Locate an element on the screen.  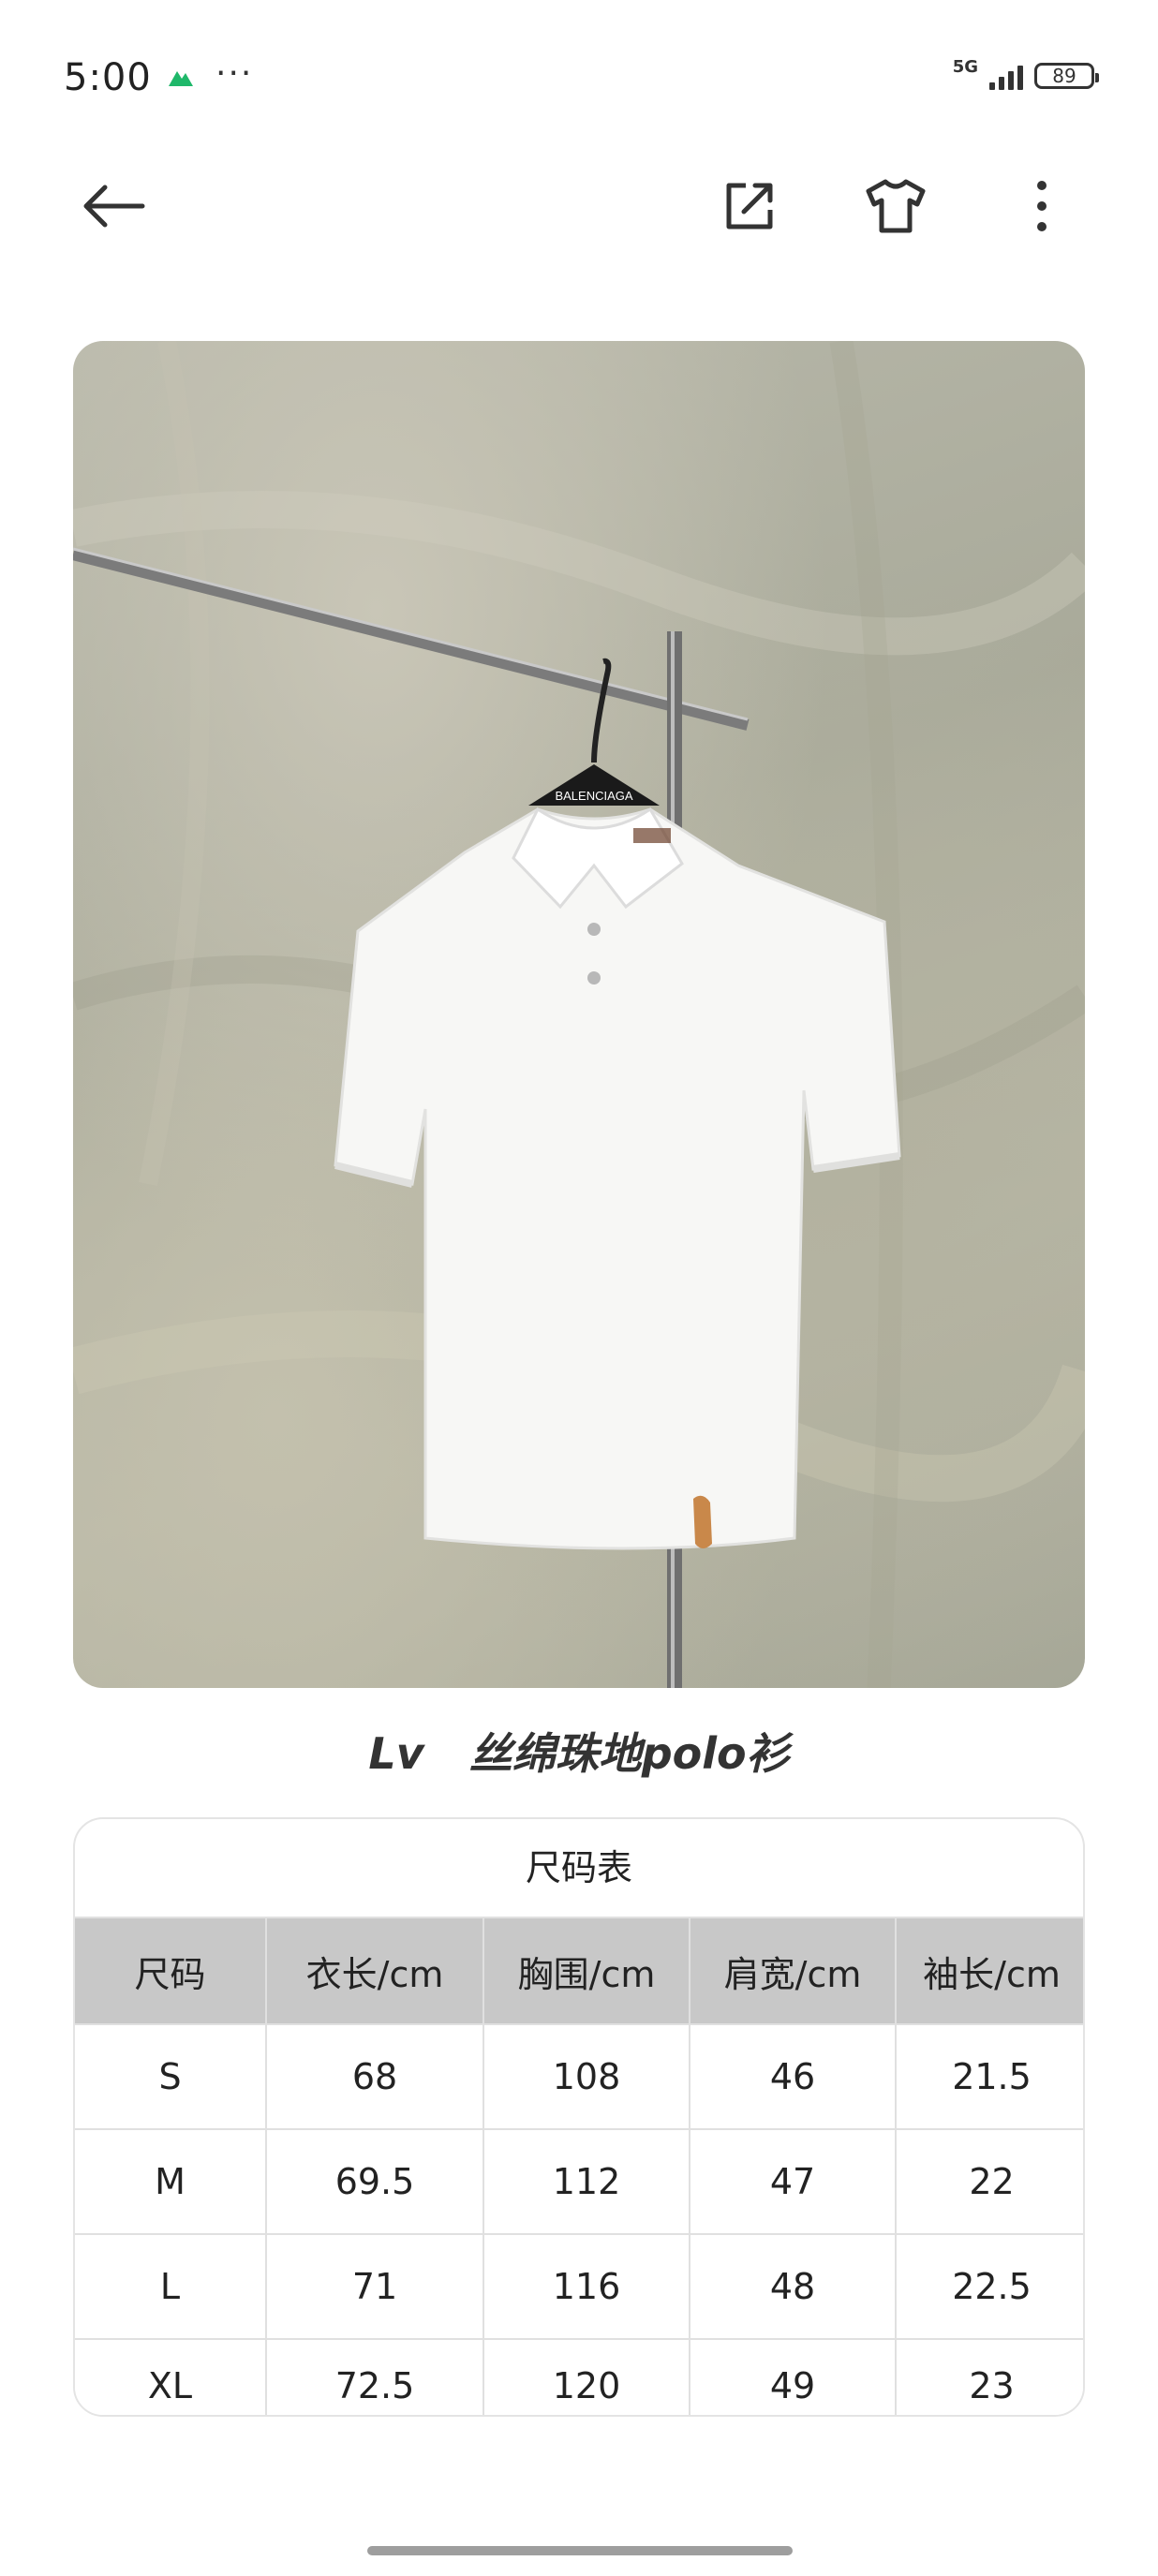
table-row: L 71 116 48 22.5 is located at coordinates (579, 2286).